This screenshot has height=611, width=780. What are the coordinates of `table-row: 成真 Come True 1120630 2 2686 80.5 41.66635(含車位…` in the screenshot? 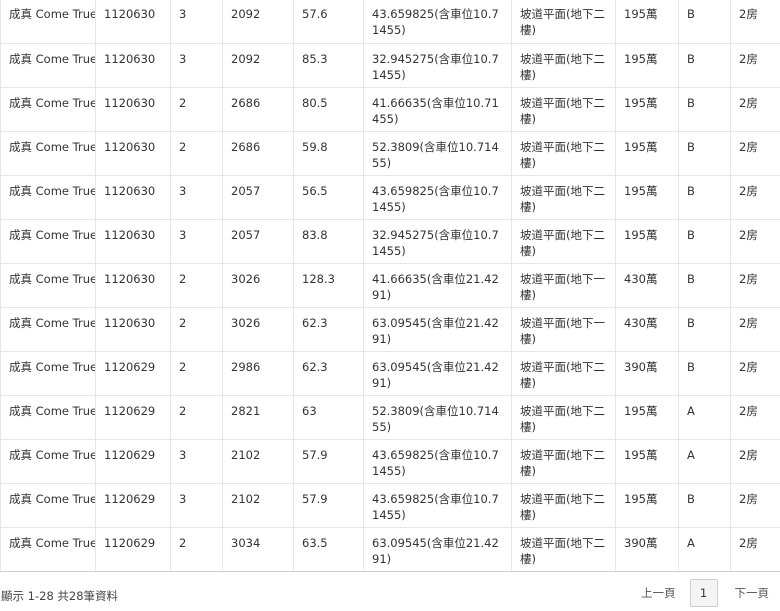 It's located at (390, 108).